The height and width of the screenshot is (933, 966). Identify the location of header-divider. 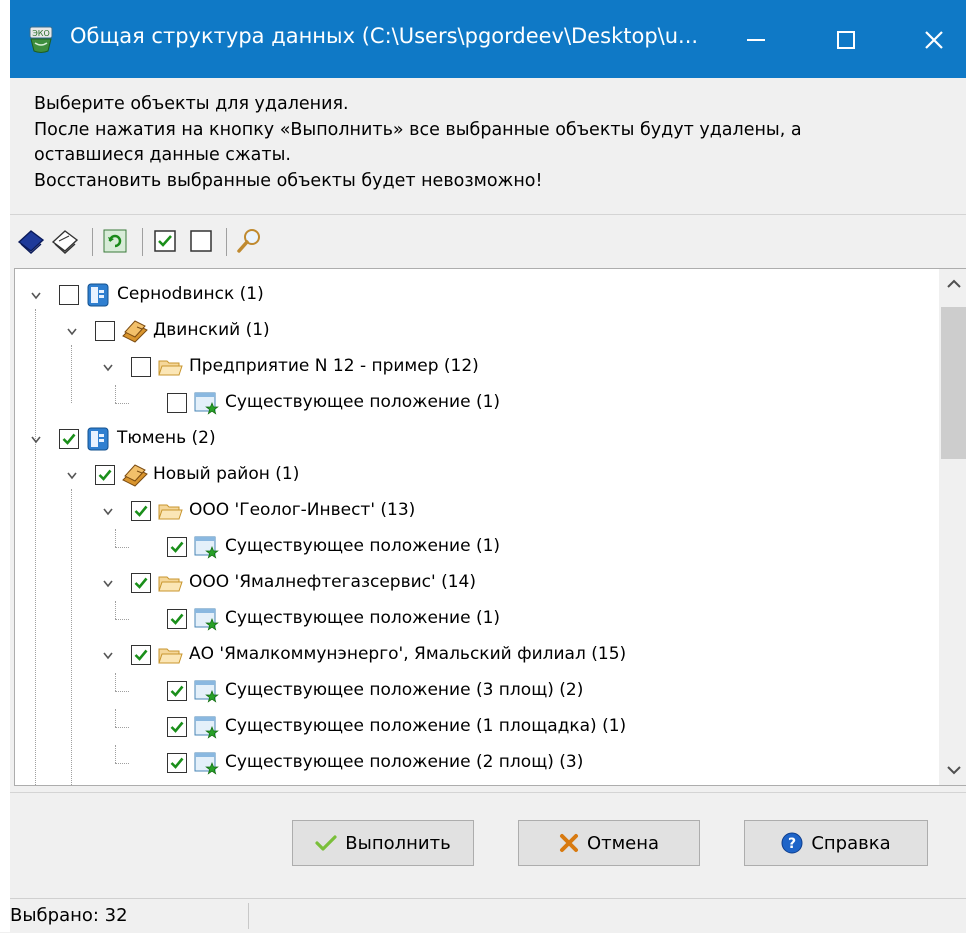
(488, 214).